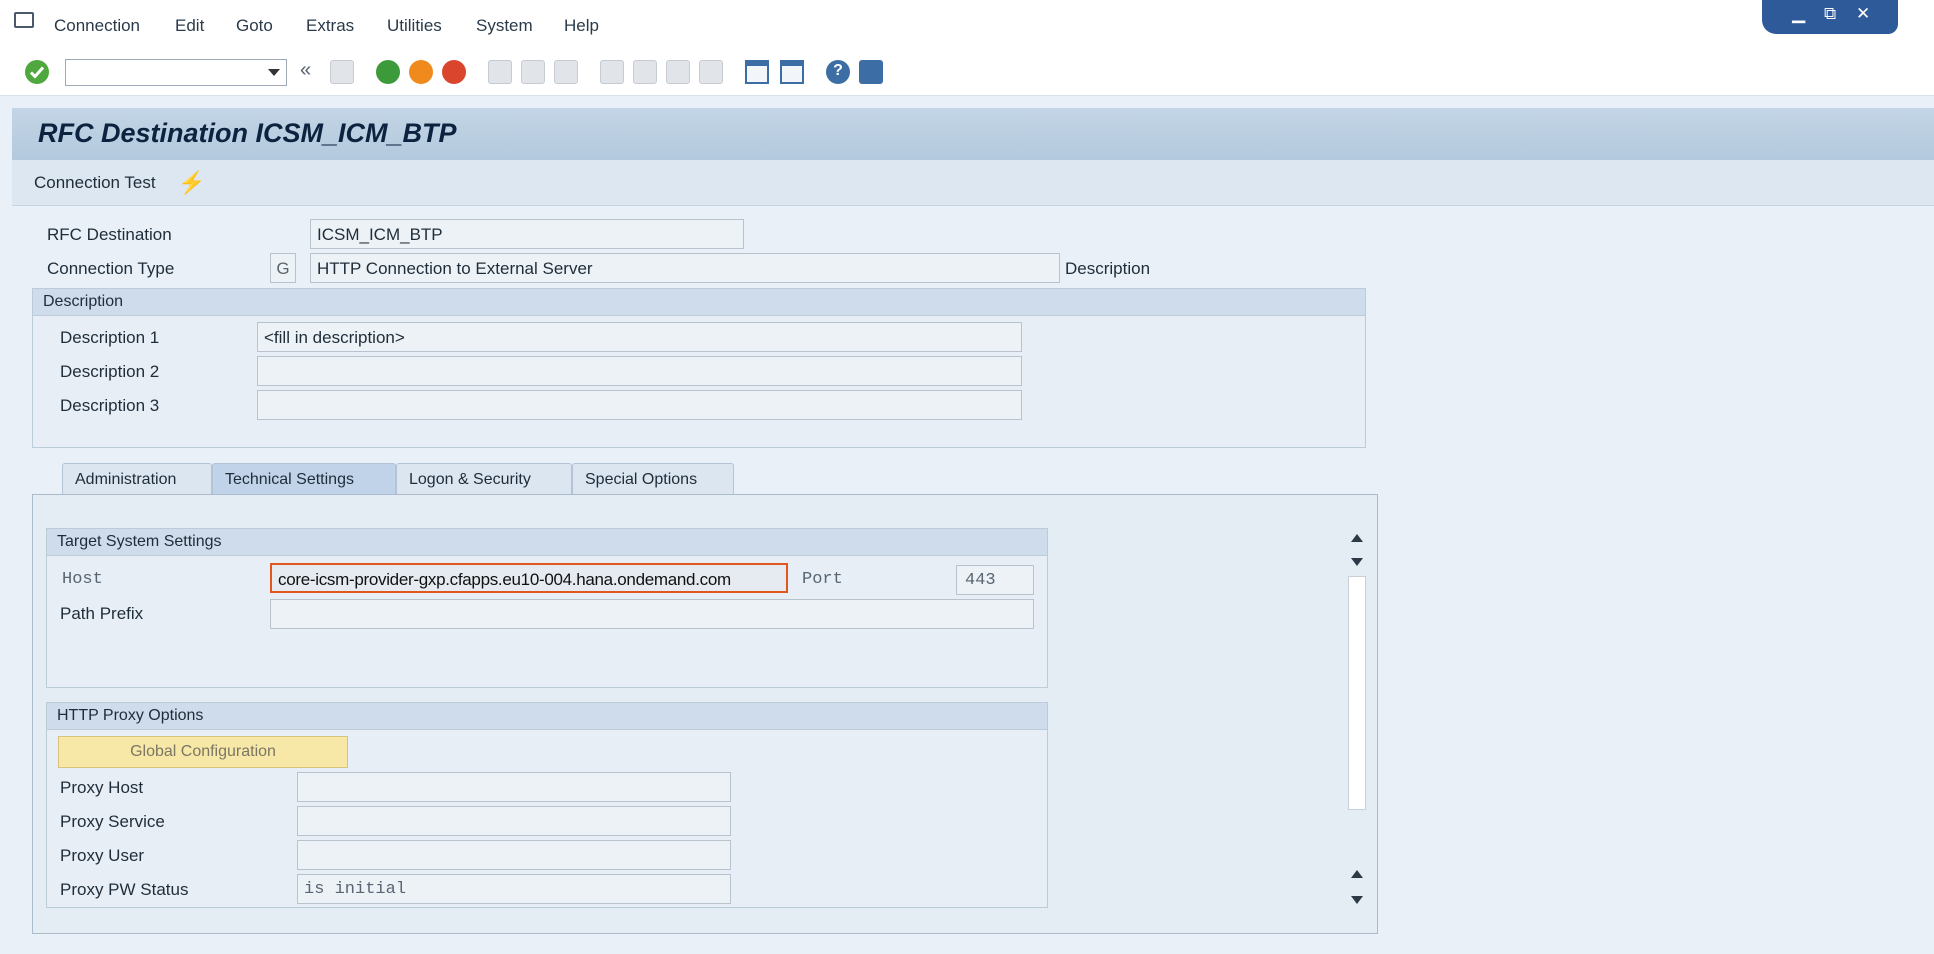 The image size is (1934, 954). What do you see at coordinates (822, 579) in the screenshot?
I see `port-label: Port` at bounding box center [822, 579].